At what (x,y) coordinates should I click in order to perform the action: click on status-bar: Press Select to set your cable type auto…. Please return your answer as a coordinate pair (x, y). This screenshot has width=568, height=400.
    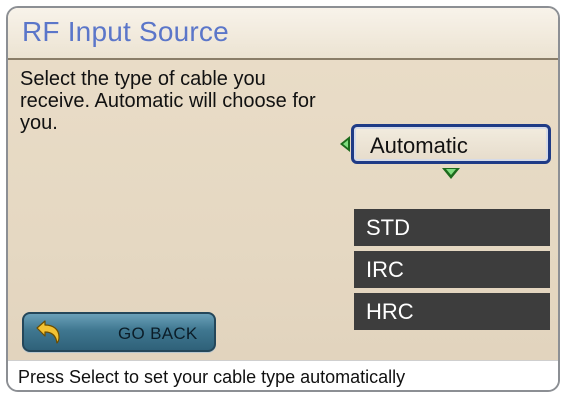
    Looking at the image, I should click on (283, 375).